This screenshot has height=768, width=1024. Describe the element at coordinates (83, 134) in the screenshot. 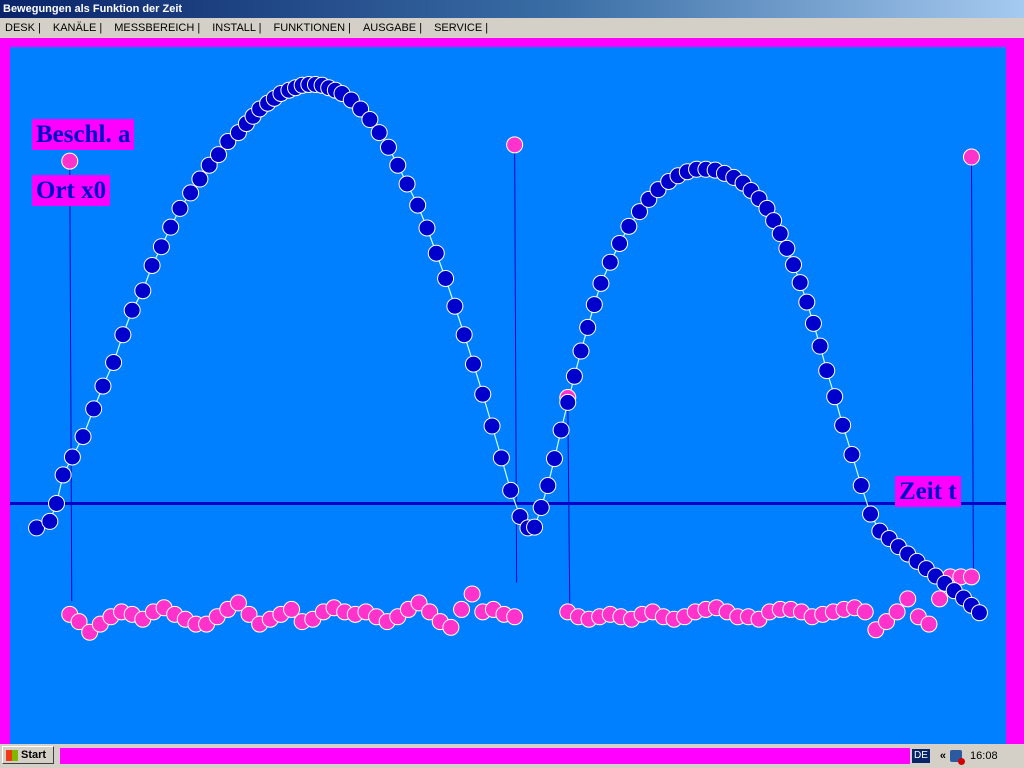

I see `accel-label: Beschl. a` at that location.